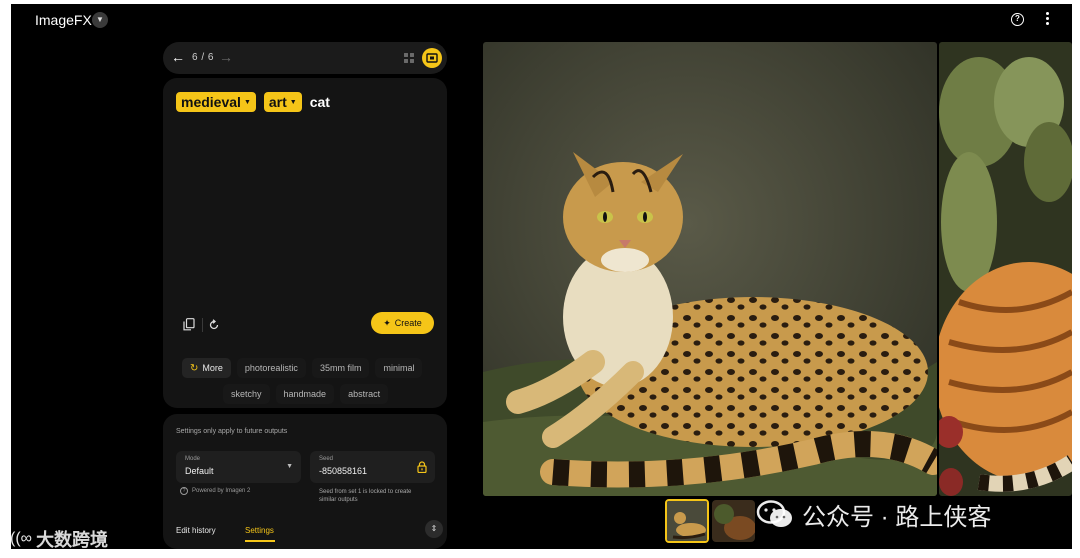 This screenshot has height=558, width=1080. I want to click on tab-settings: Settings, so click(259, 530).